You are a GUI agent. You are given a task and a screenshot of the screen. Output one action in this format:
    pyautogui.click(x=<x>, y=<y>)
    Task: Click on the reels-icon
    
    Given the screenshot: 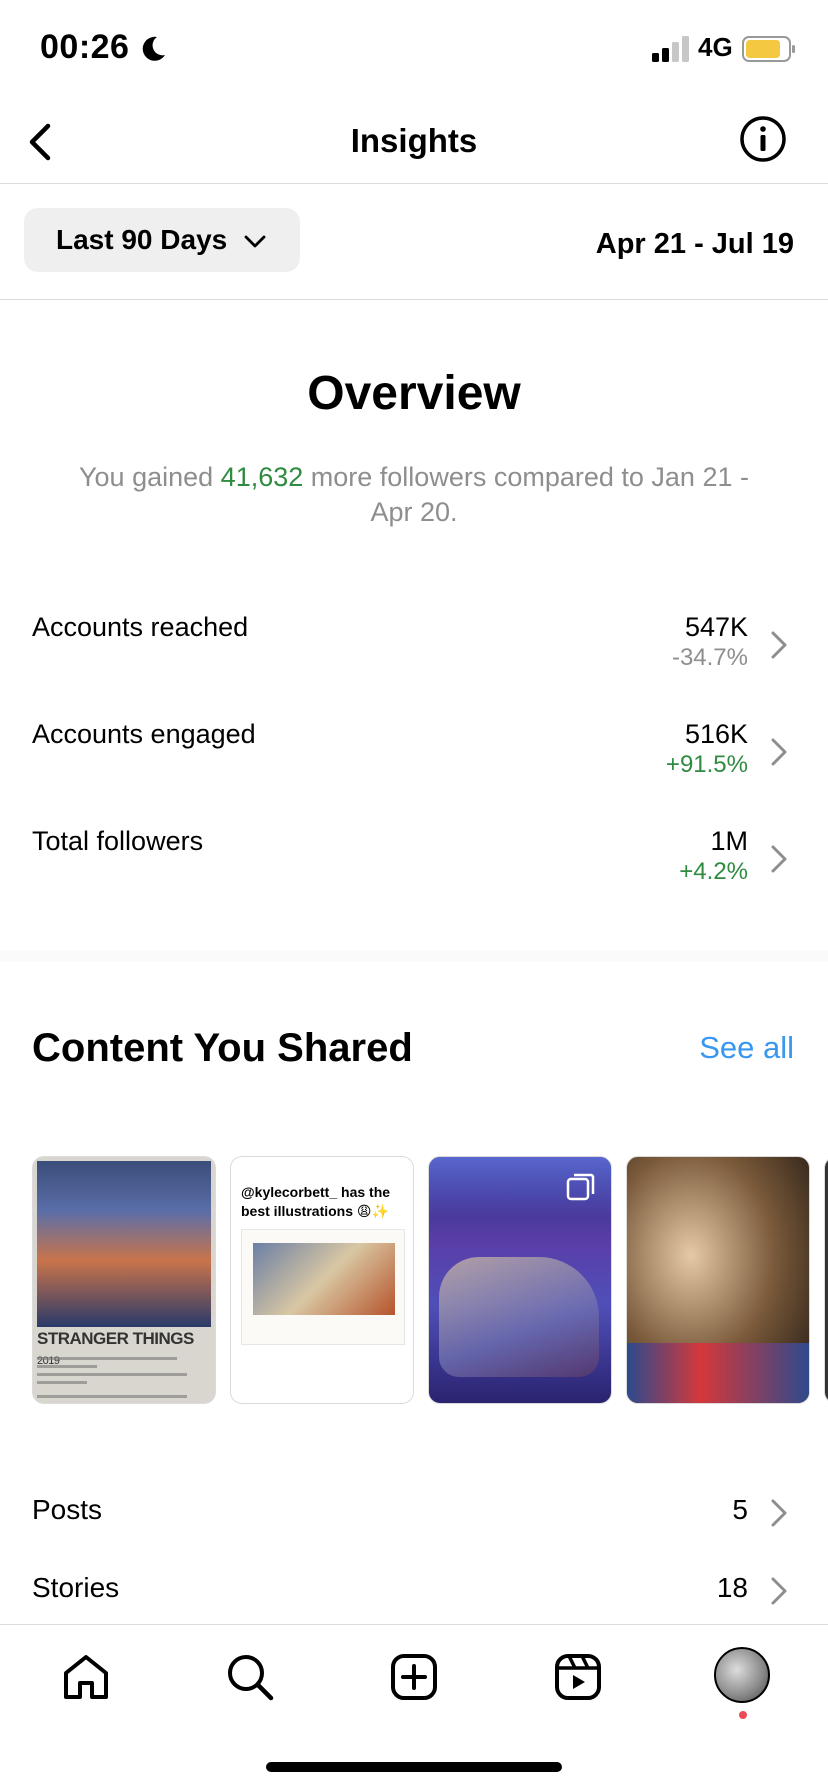 What is the action you would take?
    pyautogui.click(x=578, y=1677)
    